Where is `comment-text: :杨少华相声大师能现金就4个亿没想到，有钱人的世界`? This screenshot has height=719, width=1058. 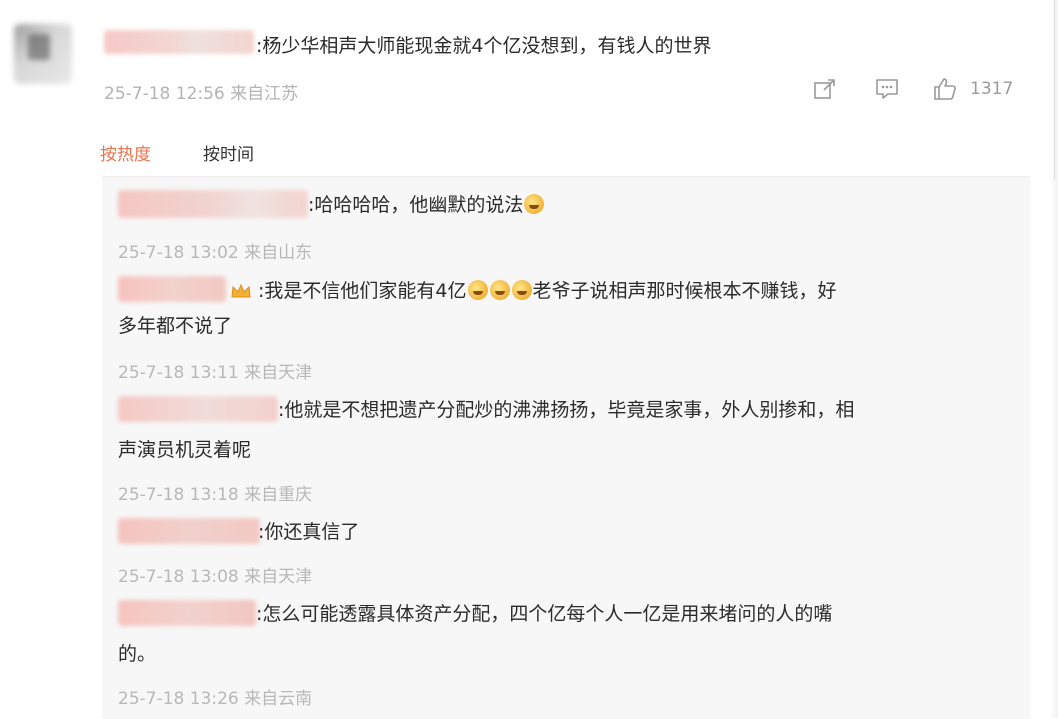
comment-text: :杨少华相声大师能现金就4个亿没想到，有钱人的世界 is located at coordinates (484, 46).